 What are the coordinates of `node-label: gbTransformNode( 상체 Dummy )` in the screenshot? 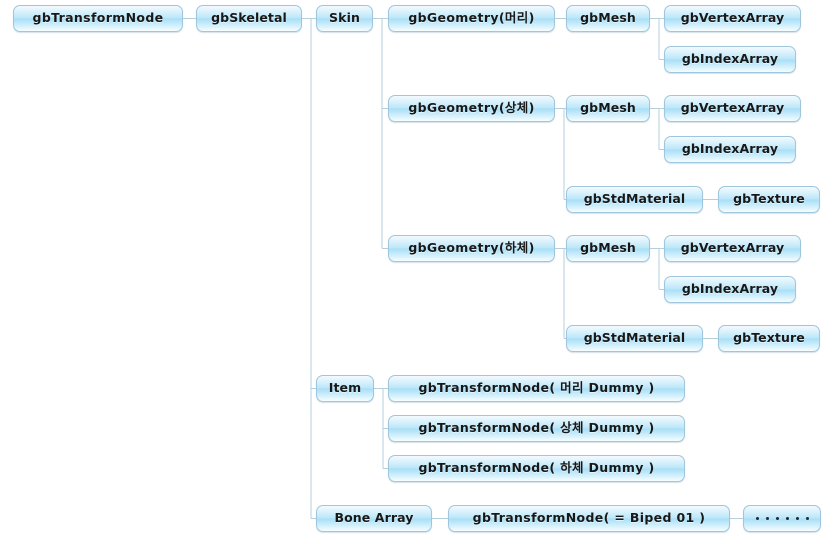 It's located at (536, 428).